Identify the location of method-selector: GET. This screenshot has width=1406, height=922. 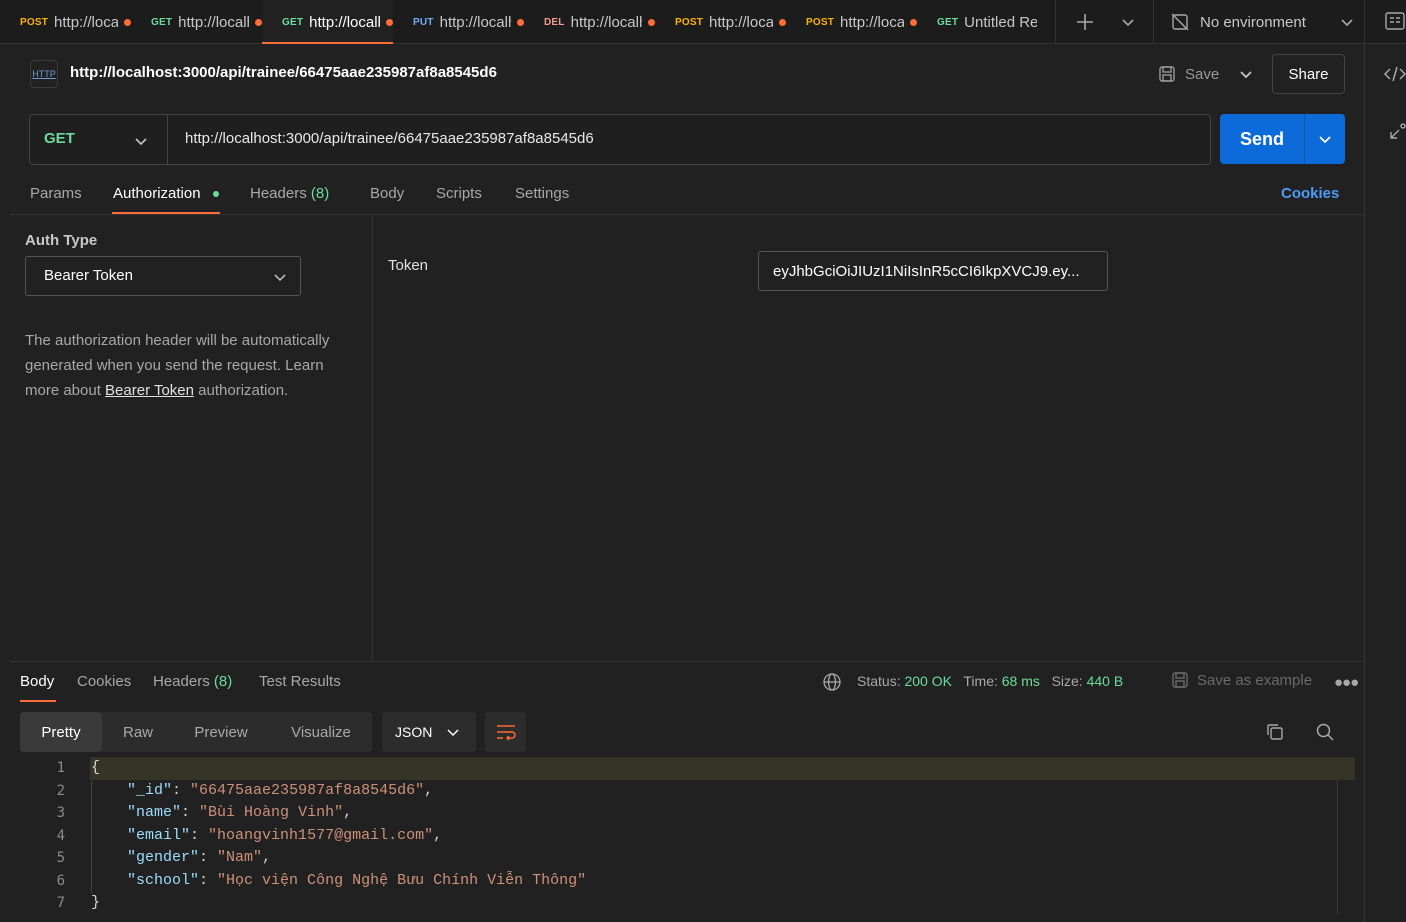
(59, 138).